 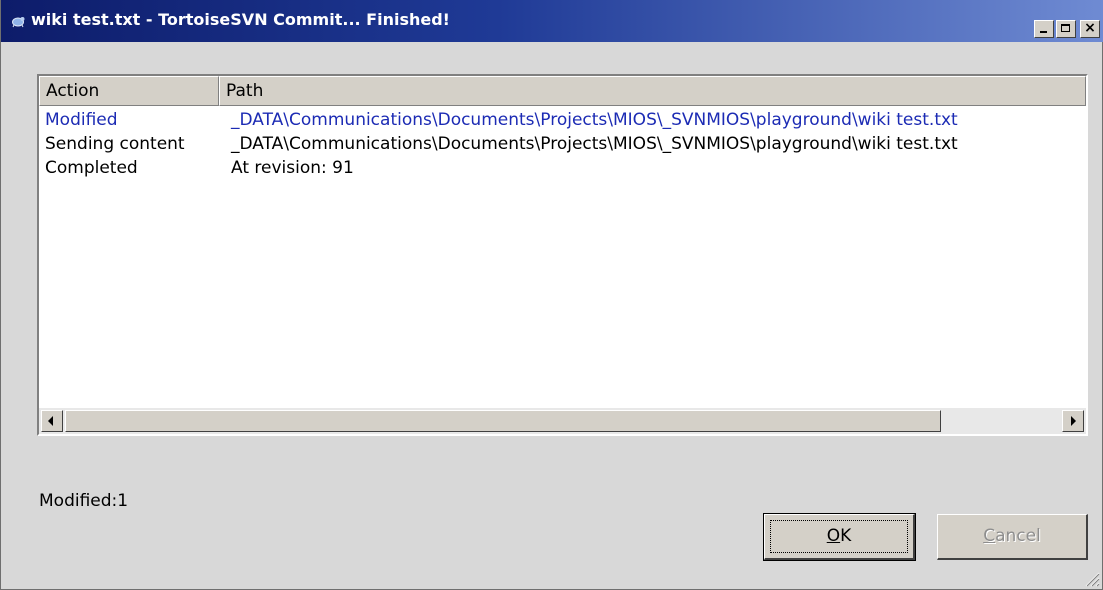 I want to click on minimize-button, so click(x=1044, y=29).